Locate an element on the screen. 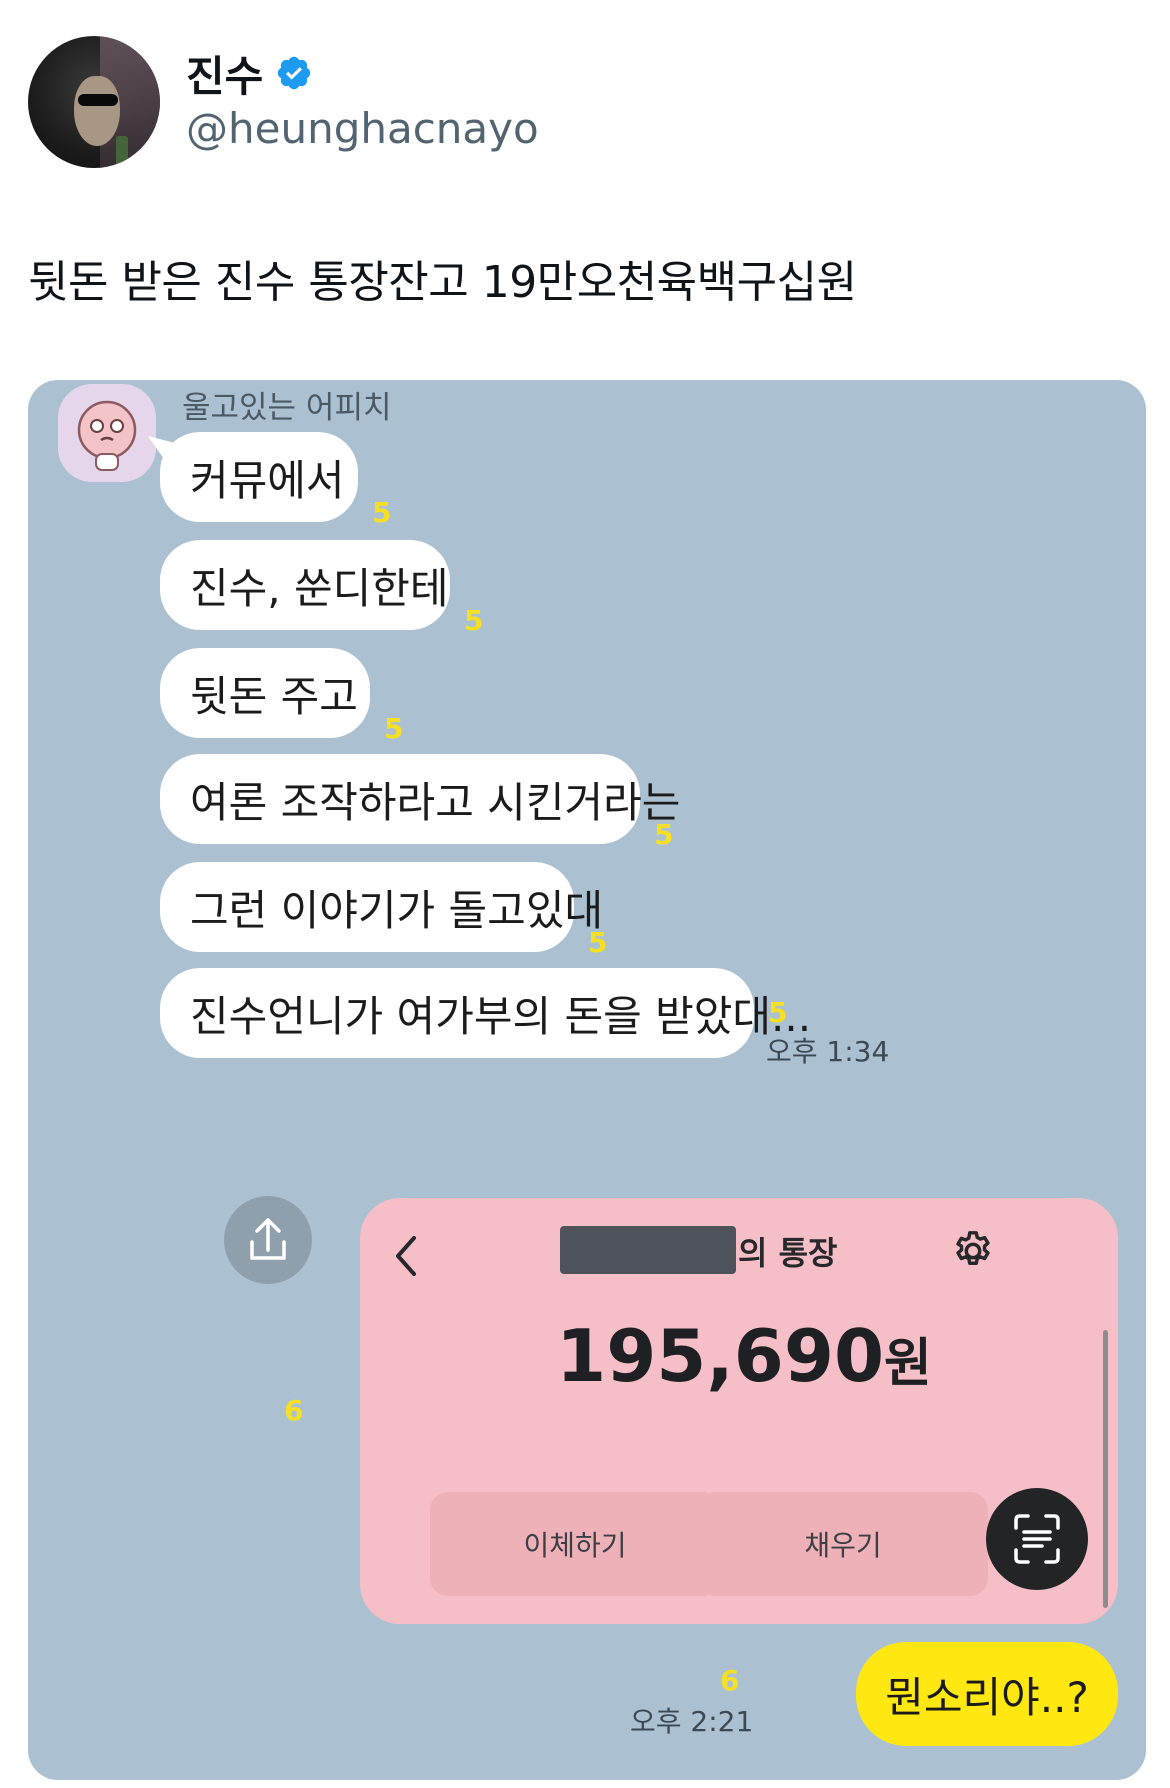 Image resolution: width=1170 pixels, height=1788 pixels. author-handle: @heunghacnayo is located at coordinates (362, 128).